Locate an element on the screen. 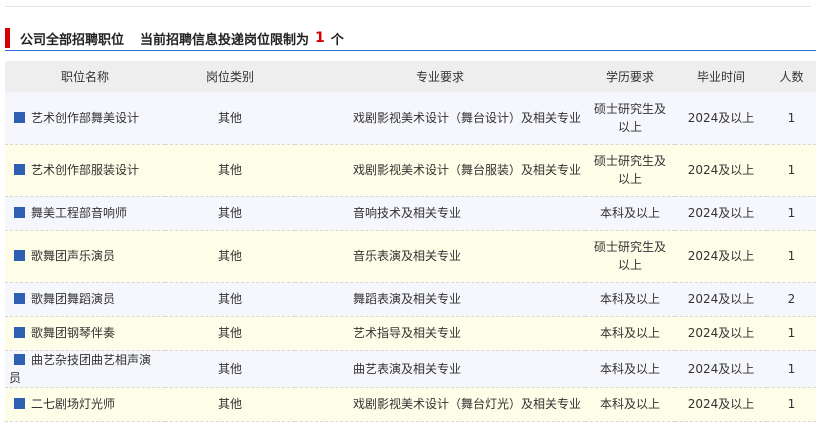  job-major: 舞蹈表演及相关专业 is located at coordinates (407, 299).